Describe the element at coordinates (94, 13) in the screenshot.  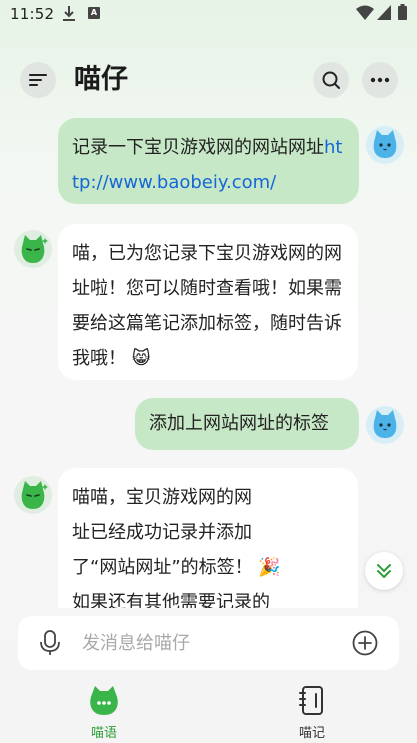
I see `a-badge-icon: A` at that location.